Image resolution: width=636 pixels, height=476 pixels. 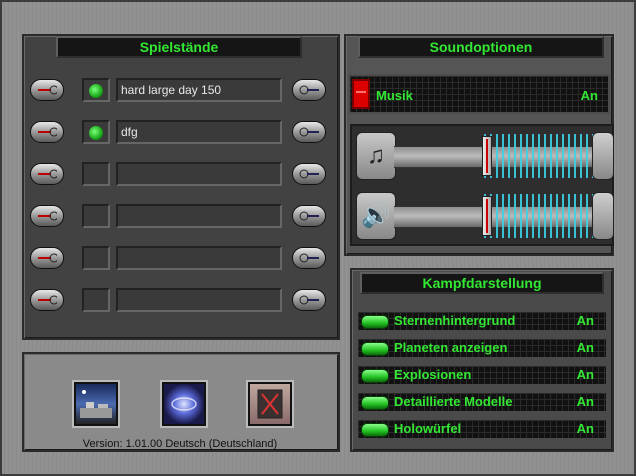 I want to click on music-volume-handle, so click(x=487, y=156).